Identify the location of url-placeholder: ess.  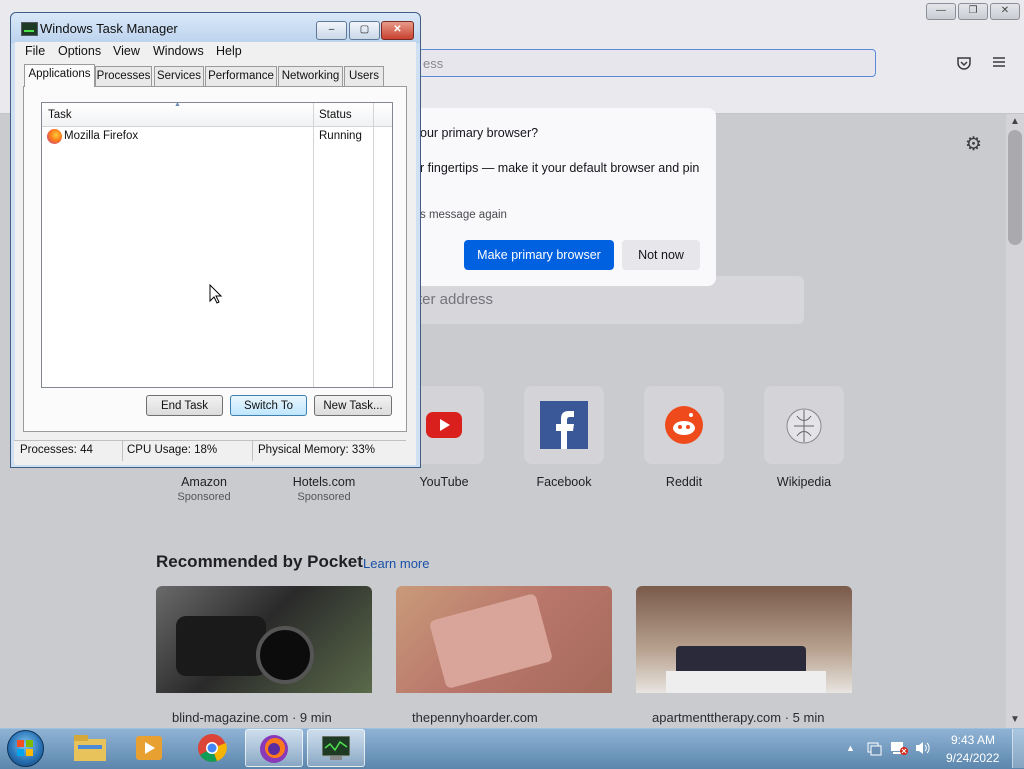
(433, 63).